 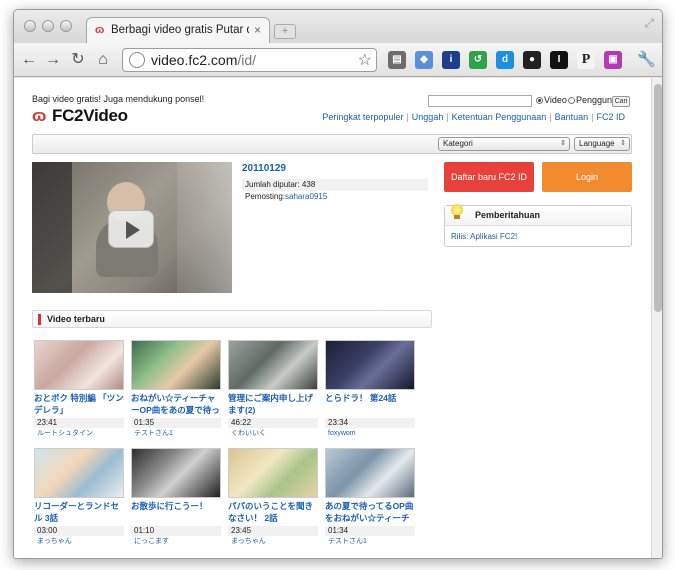 What do you see at coordinates (397, 60) in the screenshot?
I see `extension-reader-icon: ▤` at bounding box center [397, 60].